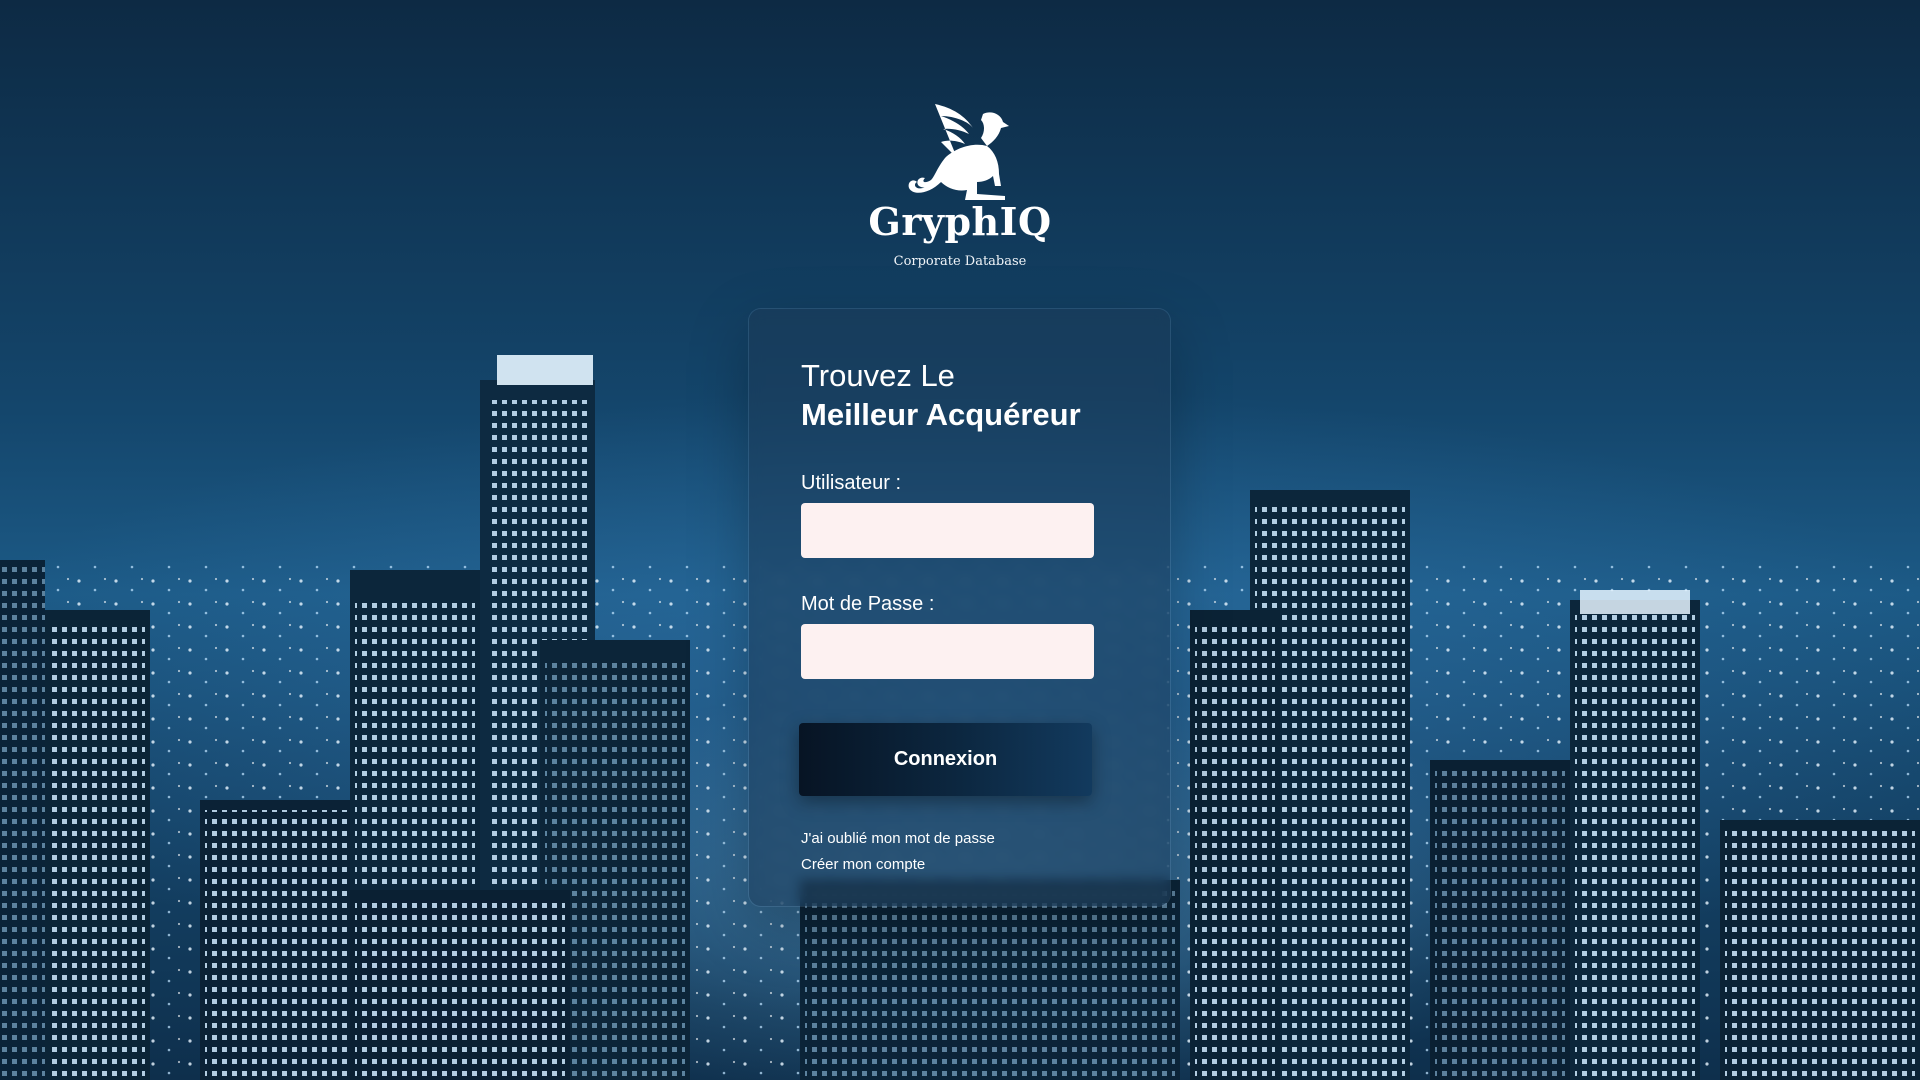  I want to click on login-button: Connexion, so click(945, 759).